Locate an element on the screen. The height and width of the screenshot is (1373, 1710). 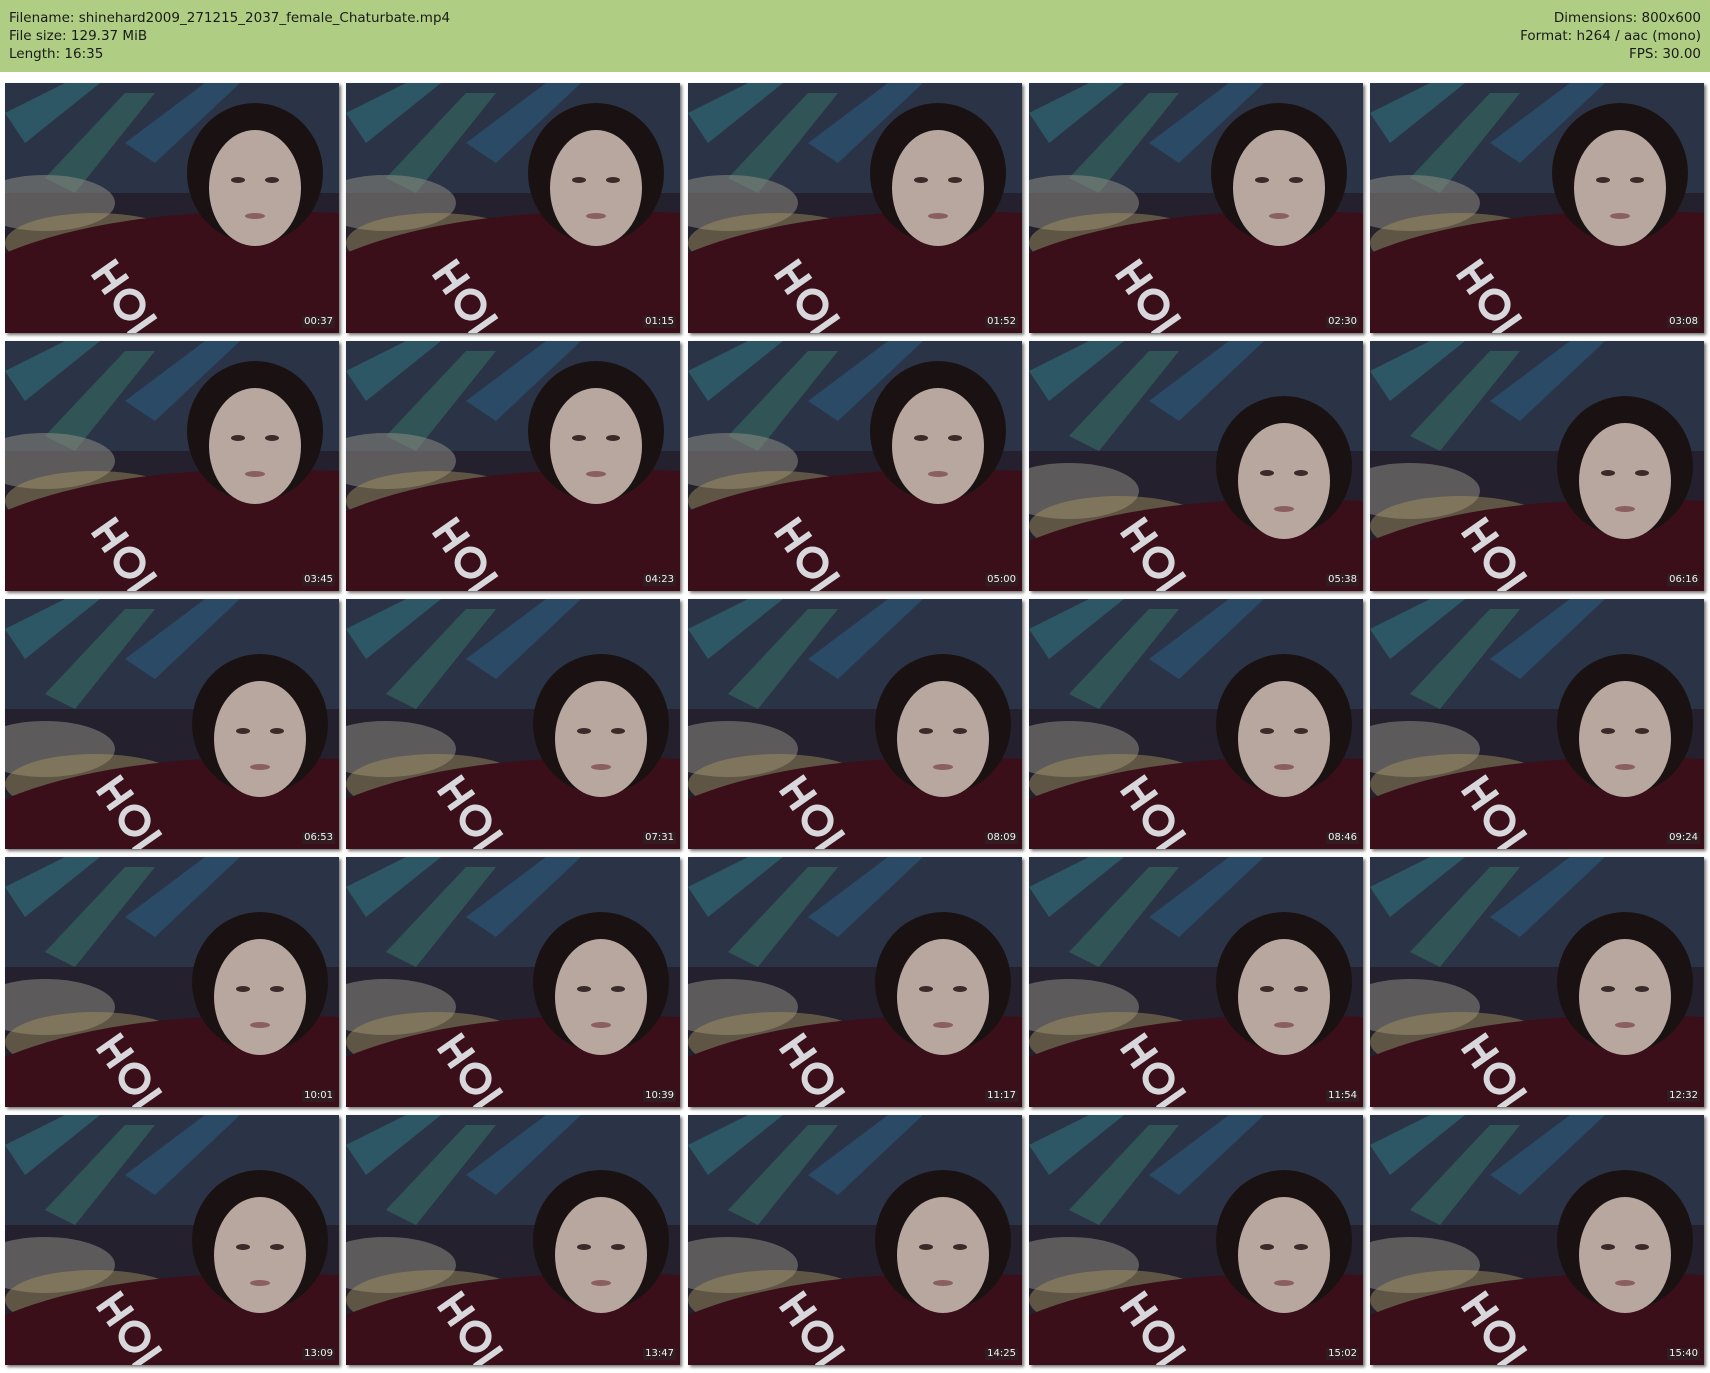
format-line: Format: h264 / aac (mono) is located at coordinates (1610, 36).